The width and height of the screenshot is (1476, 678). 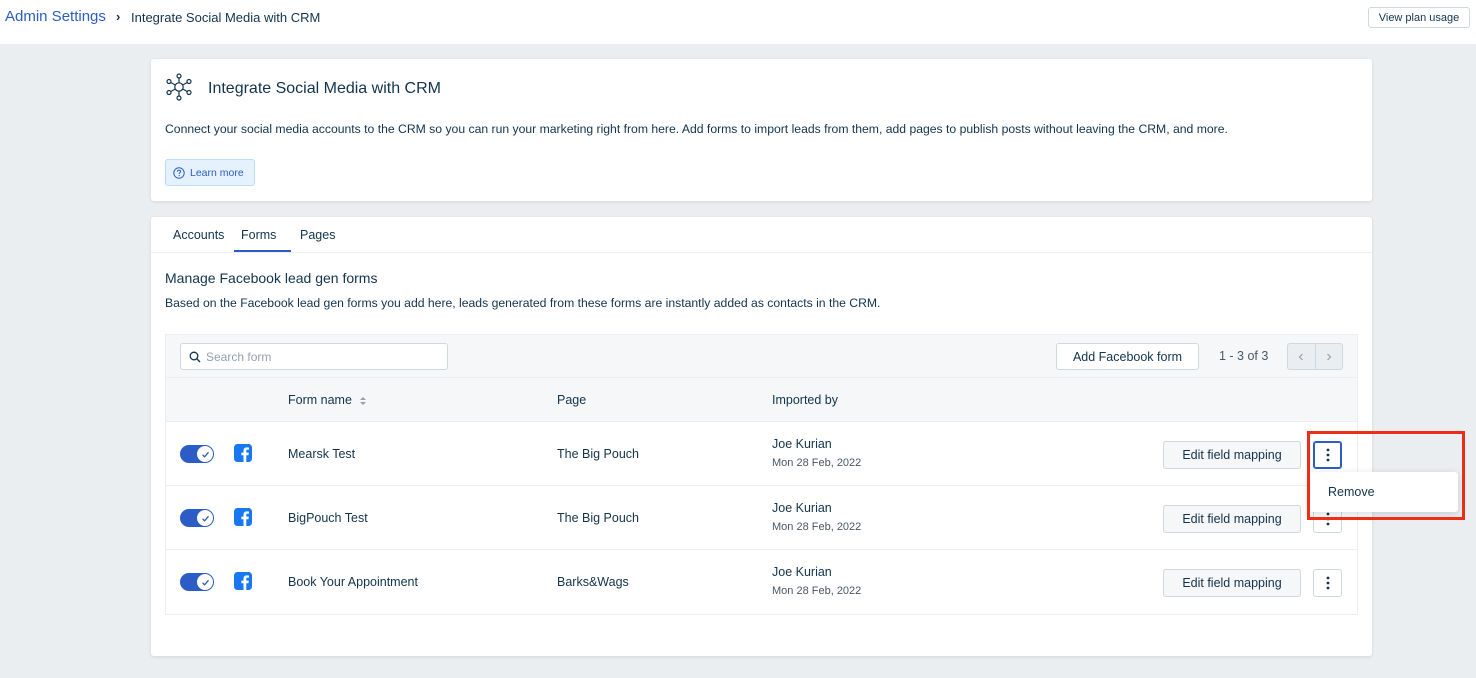 I want to click on network-hub-icon, so click(x=179, y=87).